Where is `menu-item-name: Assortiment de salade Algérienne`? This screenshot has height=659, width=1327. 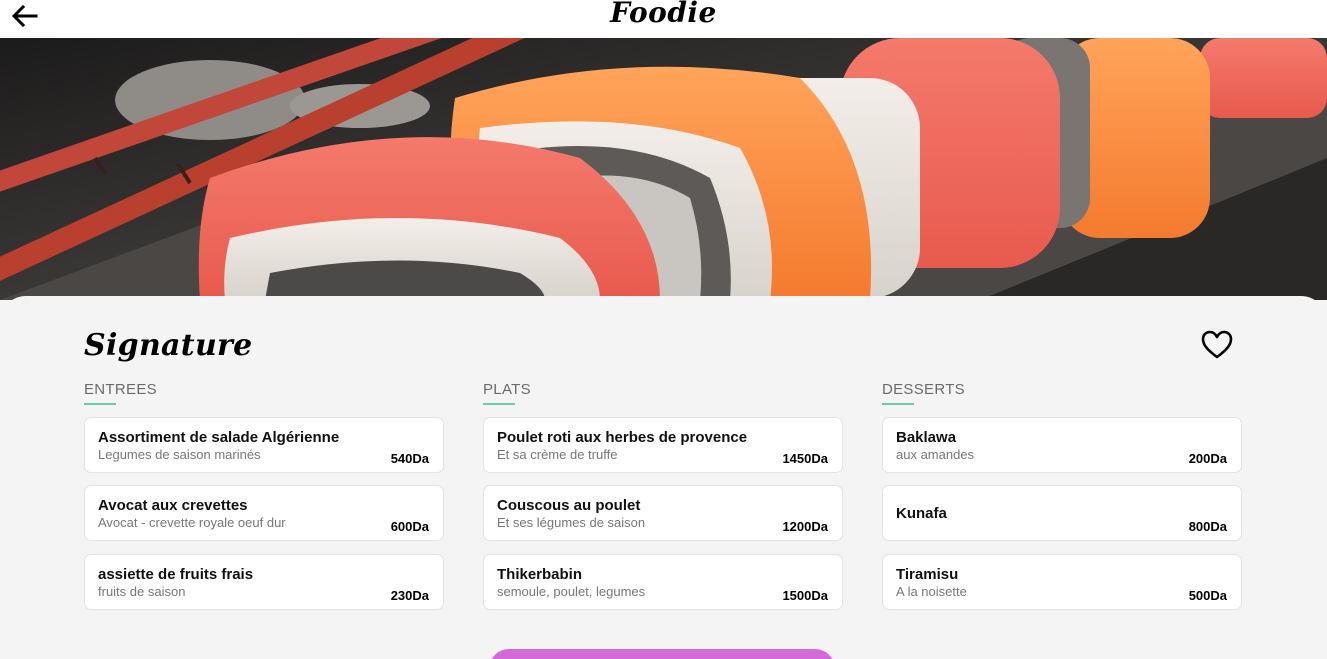
menu-item-name: Assortiment de salade Algérienne is located at coordinates (219, 437).